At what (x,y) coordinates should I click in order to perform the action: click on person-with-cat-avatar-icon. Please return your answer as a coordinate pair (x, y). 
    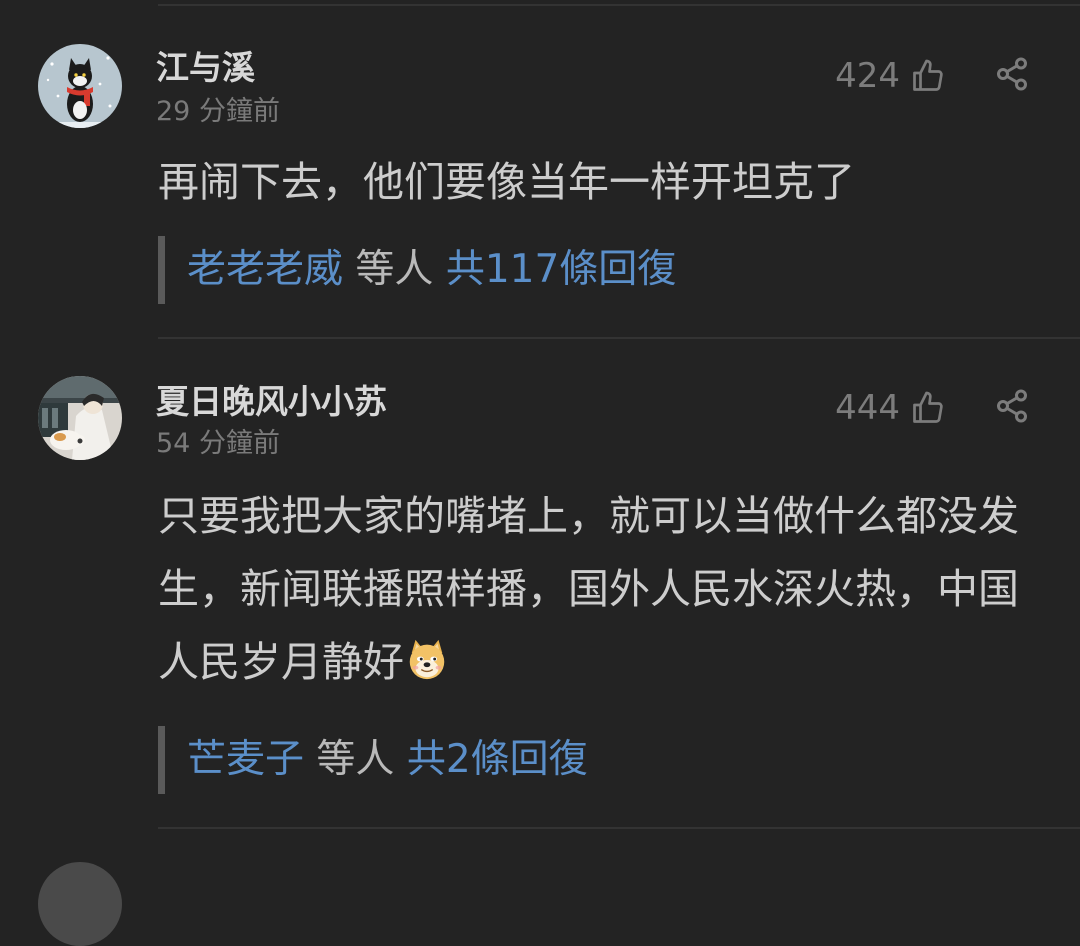
    Looking at the image, I should click on (80, 418).